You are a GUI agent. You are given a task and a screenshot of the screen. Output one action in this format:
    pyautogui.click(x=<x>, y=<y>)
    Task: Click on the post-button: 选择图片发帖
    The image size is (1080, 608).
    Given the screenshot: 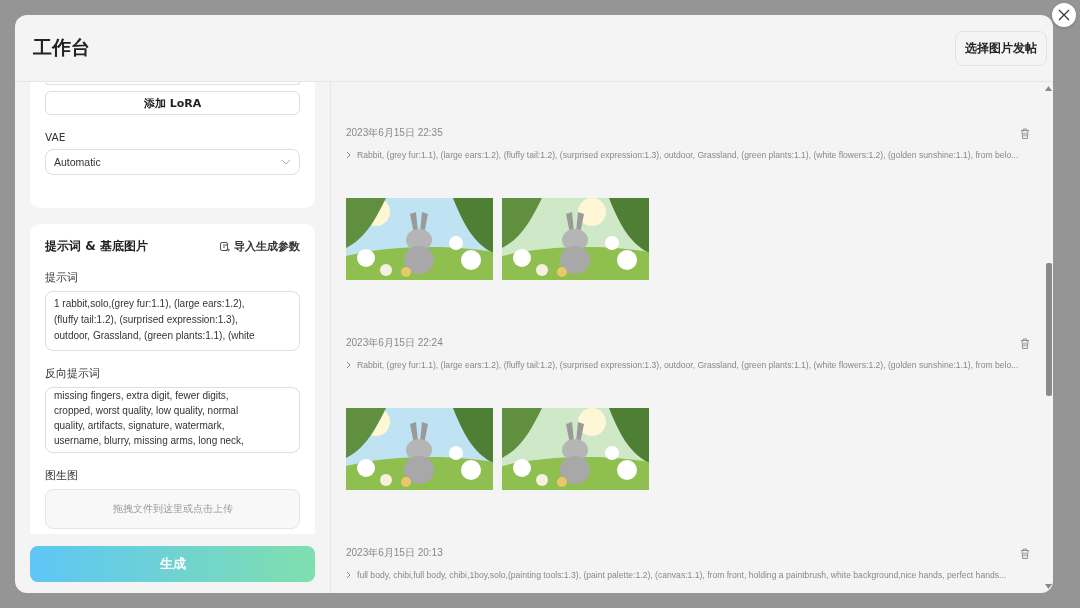 What is the action you would take?
    pyautogui.click(x=1001, y=48)
    